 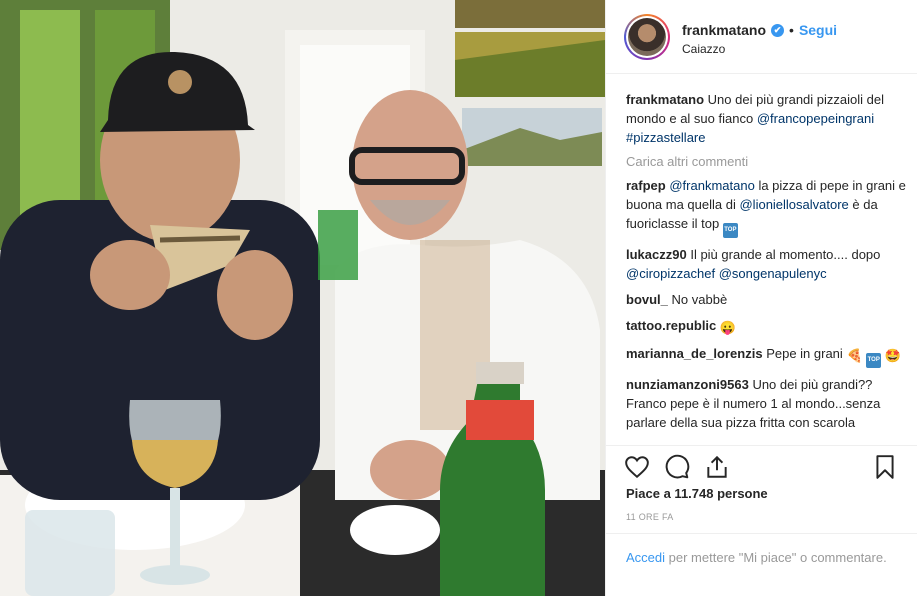 What do you see at coordinates (724, 30) in the screenshot?
I see `header-username: frankmatano` at bounding box center [724, 30].